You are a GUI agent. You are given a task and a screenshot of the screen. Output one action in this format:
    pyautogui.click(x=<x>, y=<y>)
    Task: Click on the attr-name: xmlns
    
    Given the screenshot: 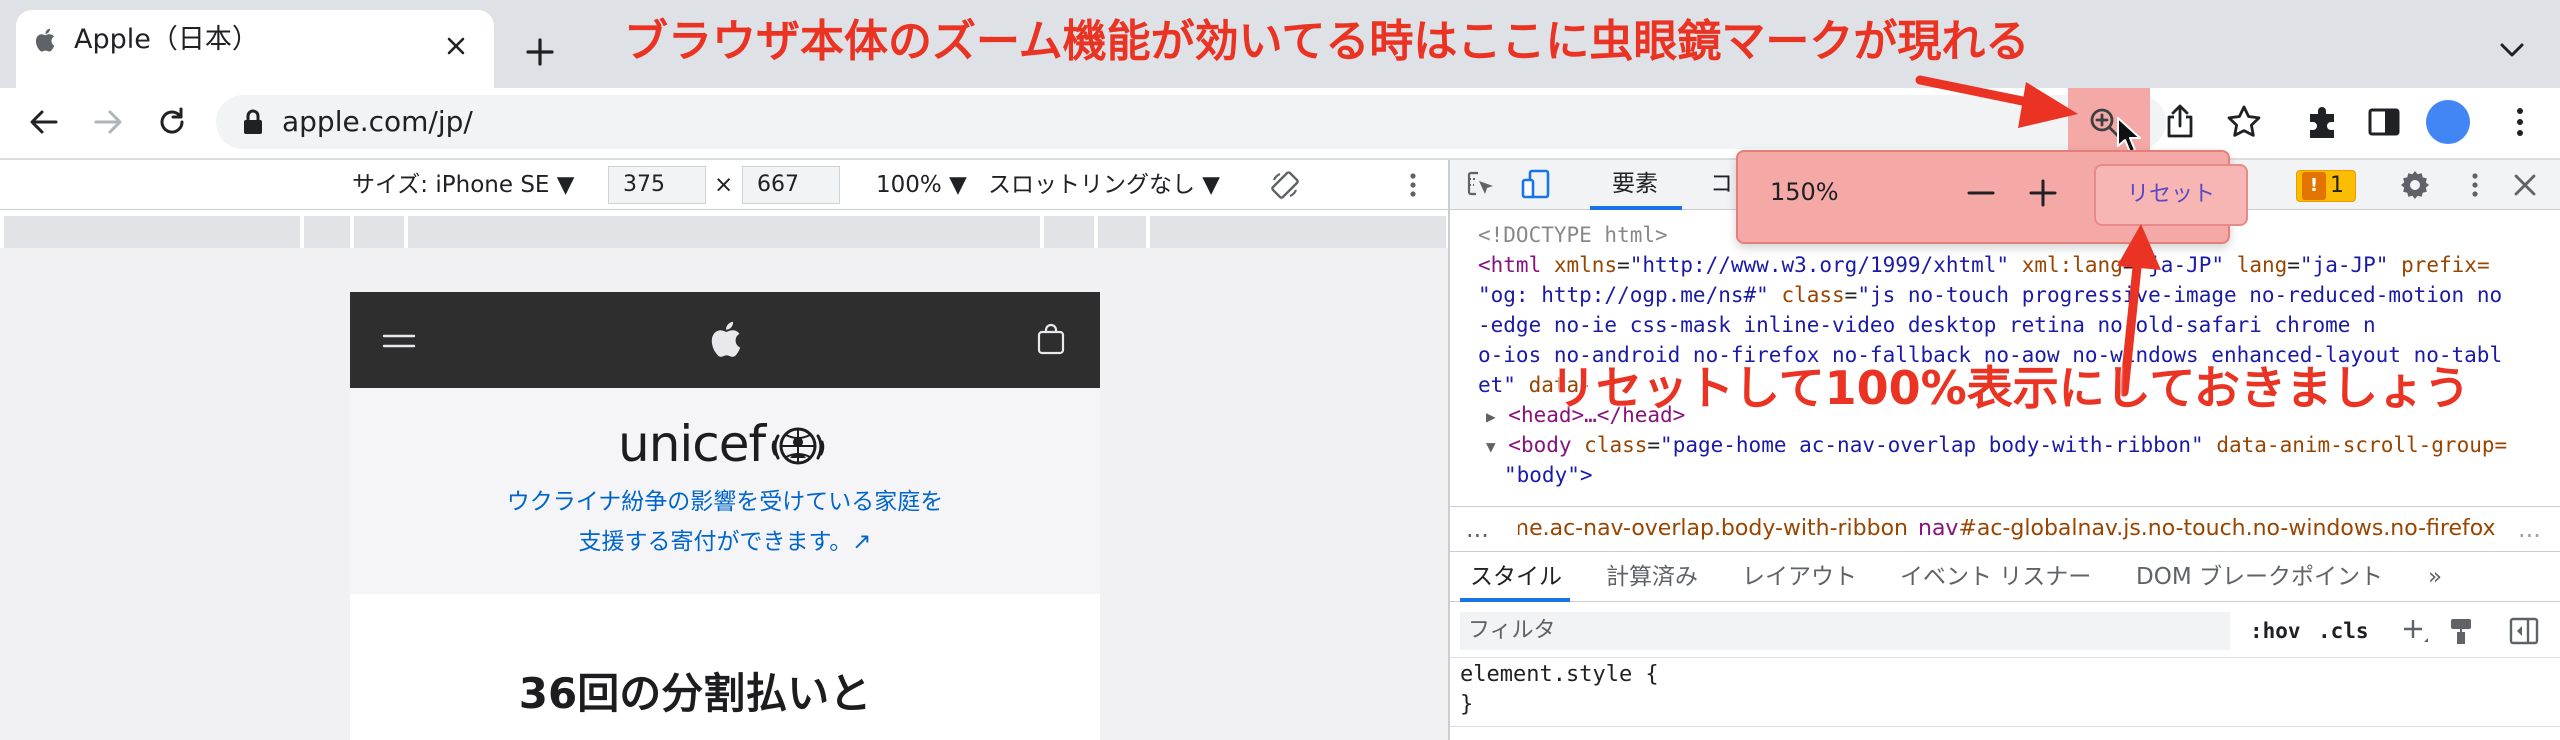 What is the action you would take?
    pyautogui.click(x=1585, y=265)
    